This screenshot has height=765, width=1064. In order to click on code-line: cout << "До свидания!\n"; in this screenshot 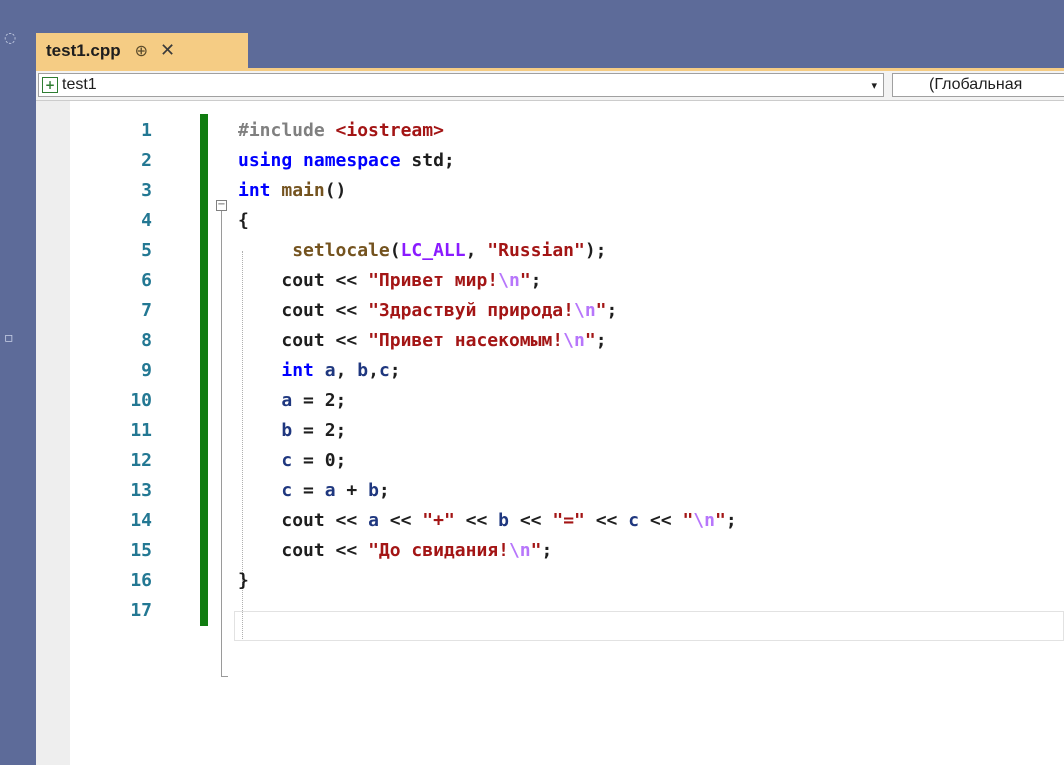, I will do `click(395, 551)`.